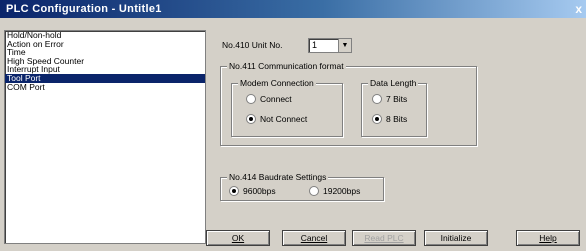 Image resolution: width=586 pixels, height=251 pixels. I want to click on radio-19200bps: 19200bps, so click(334, 191).